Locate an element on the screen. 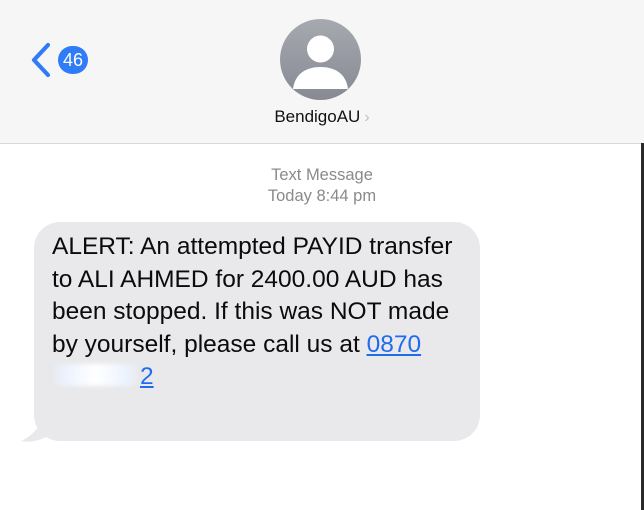  phone-number-start: 0870 is located at coordinates (394, 344).